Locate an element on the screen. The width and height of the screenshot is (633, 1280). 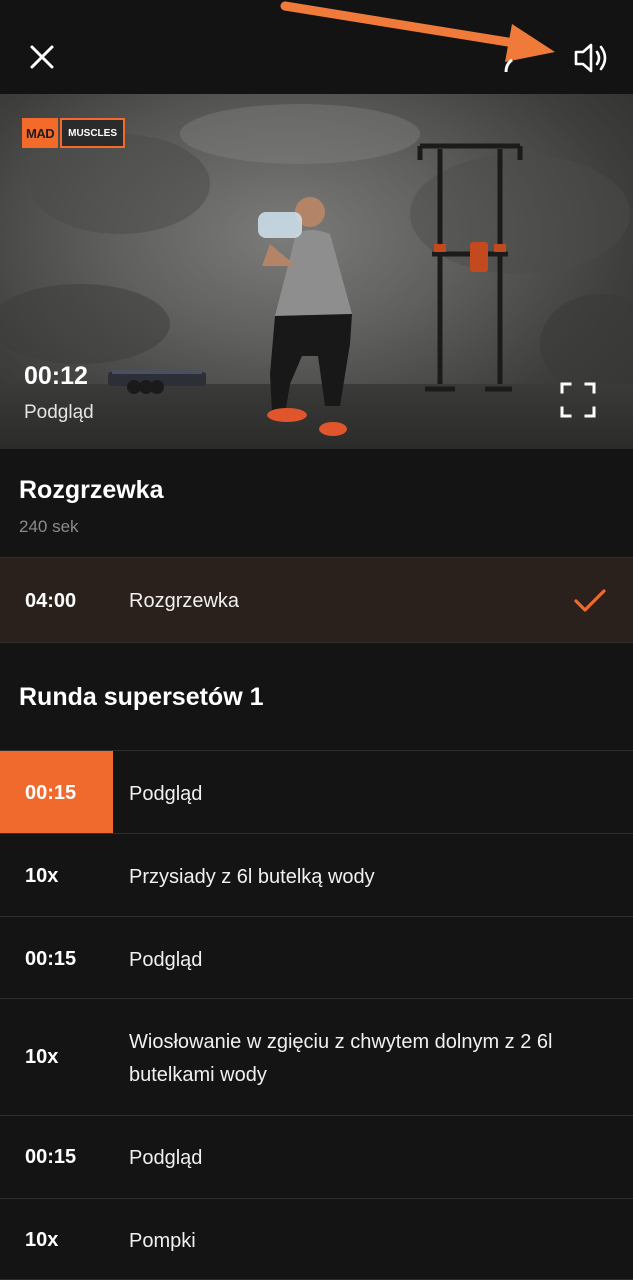
logo-mad: MAD is located at coordinates (40, 133).